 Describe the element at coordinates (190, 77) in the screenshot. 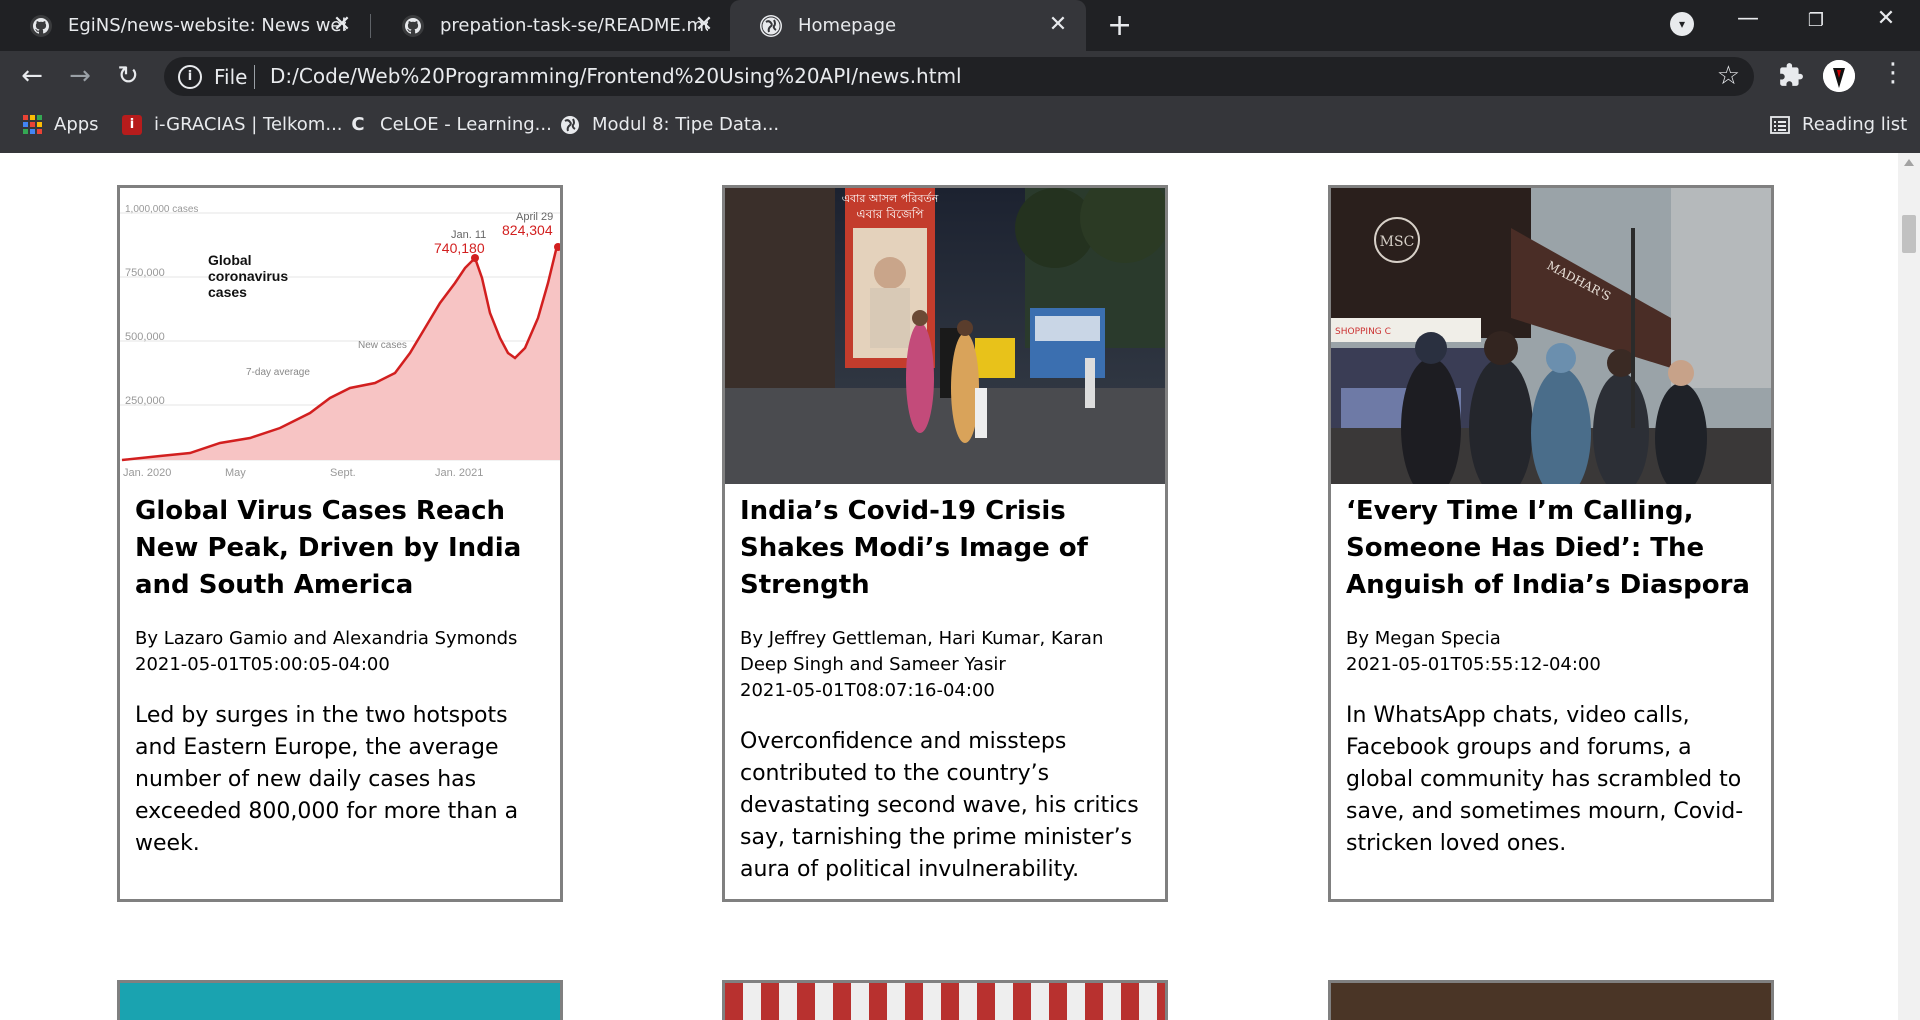

I see `info-icon: i` at that location.